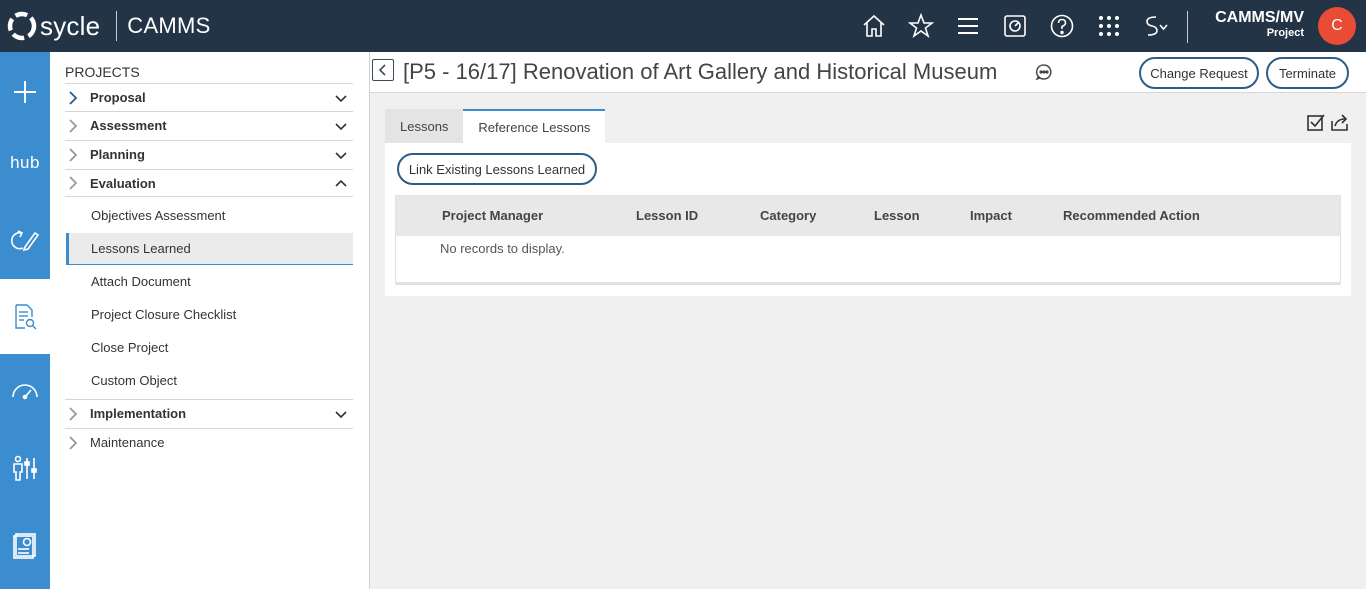 The height and width of the screenshot is (589, 1366). I want to click on sidebar-item-label: Planning, so click(117, 154).